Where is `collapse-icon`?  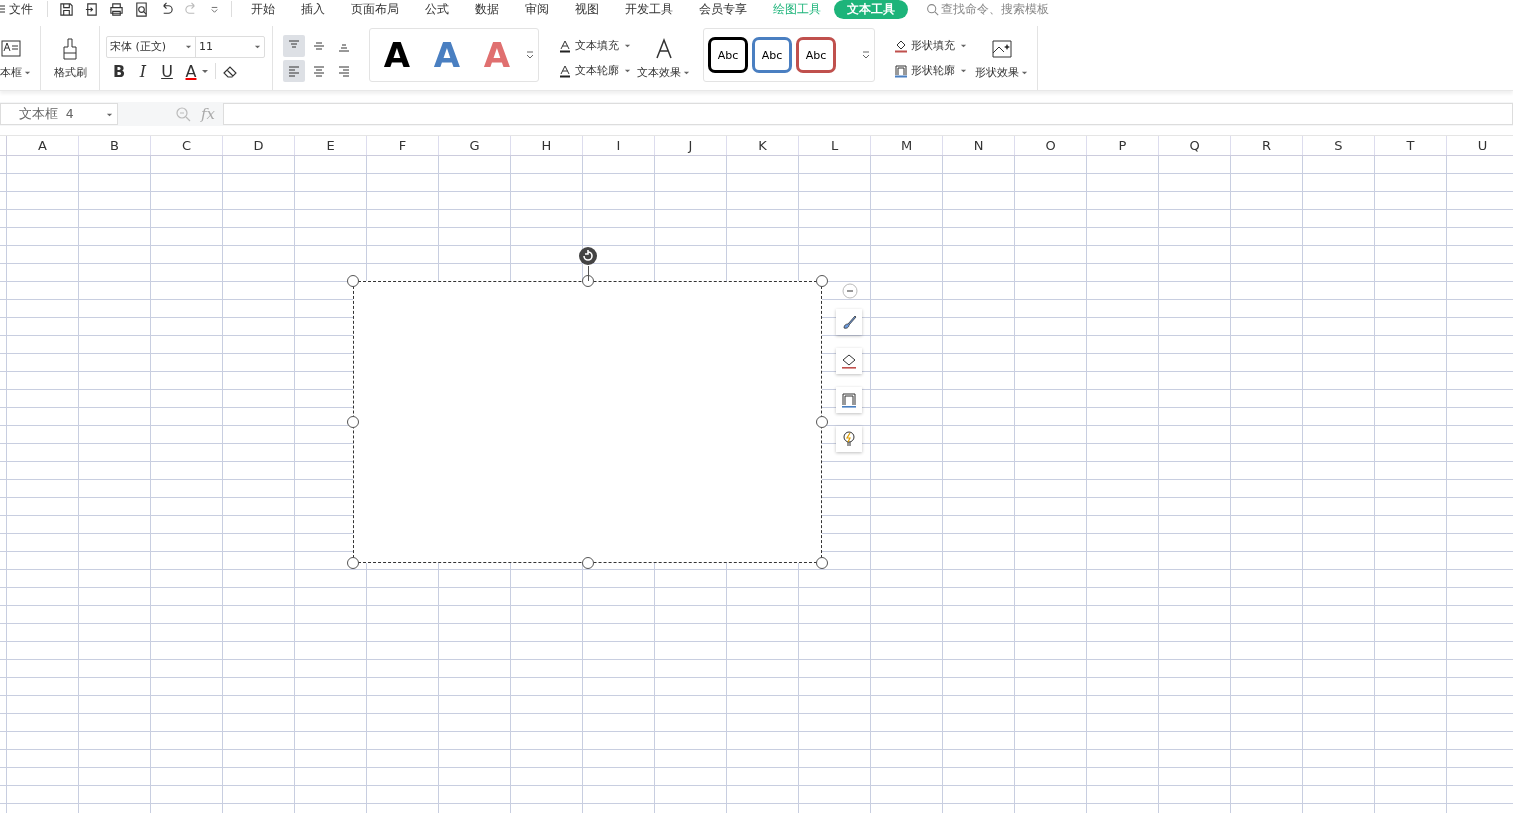
collapse-icon is located at coordinates (850, 291).